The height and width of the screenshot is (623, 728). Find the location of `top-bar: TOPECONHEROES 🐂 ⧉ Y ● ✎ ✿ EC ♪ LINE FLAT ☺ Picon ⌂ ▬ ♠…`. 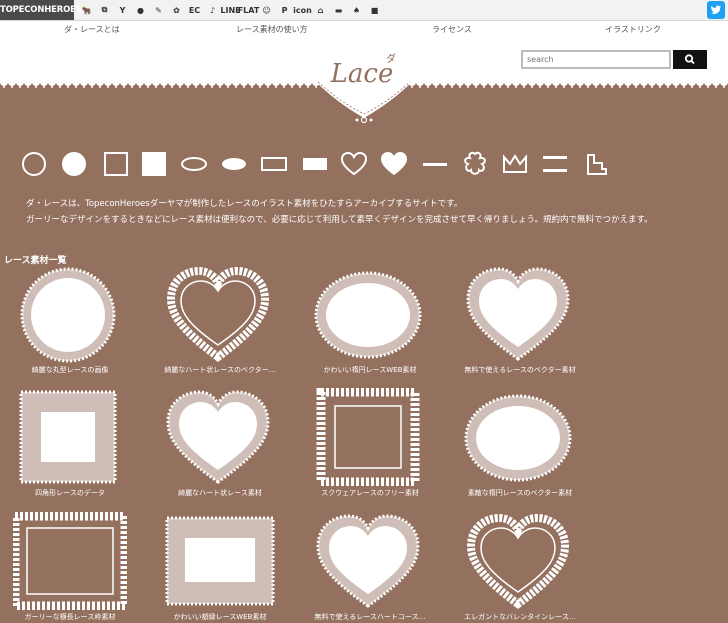

top-bar: TOPECONHEROES 🐂 ⧉ Y ● ✎ ✿ EC ♪ LINE FLAT ☺ Picon ⌂ ▬ ♠… is located at coordinates (364, 10).